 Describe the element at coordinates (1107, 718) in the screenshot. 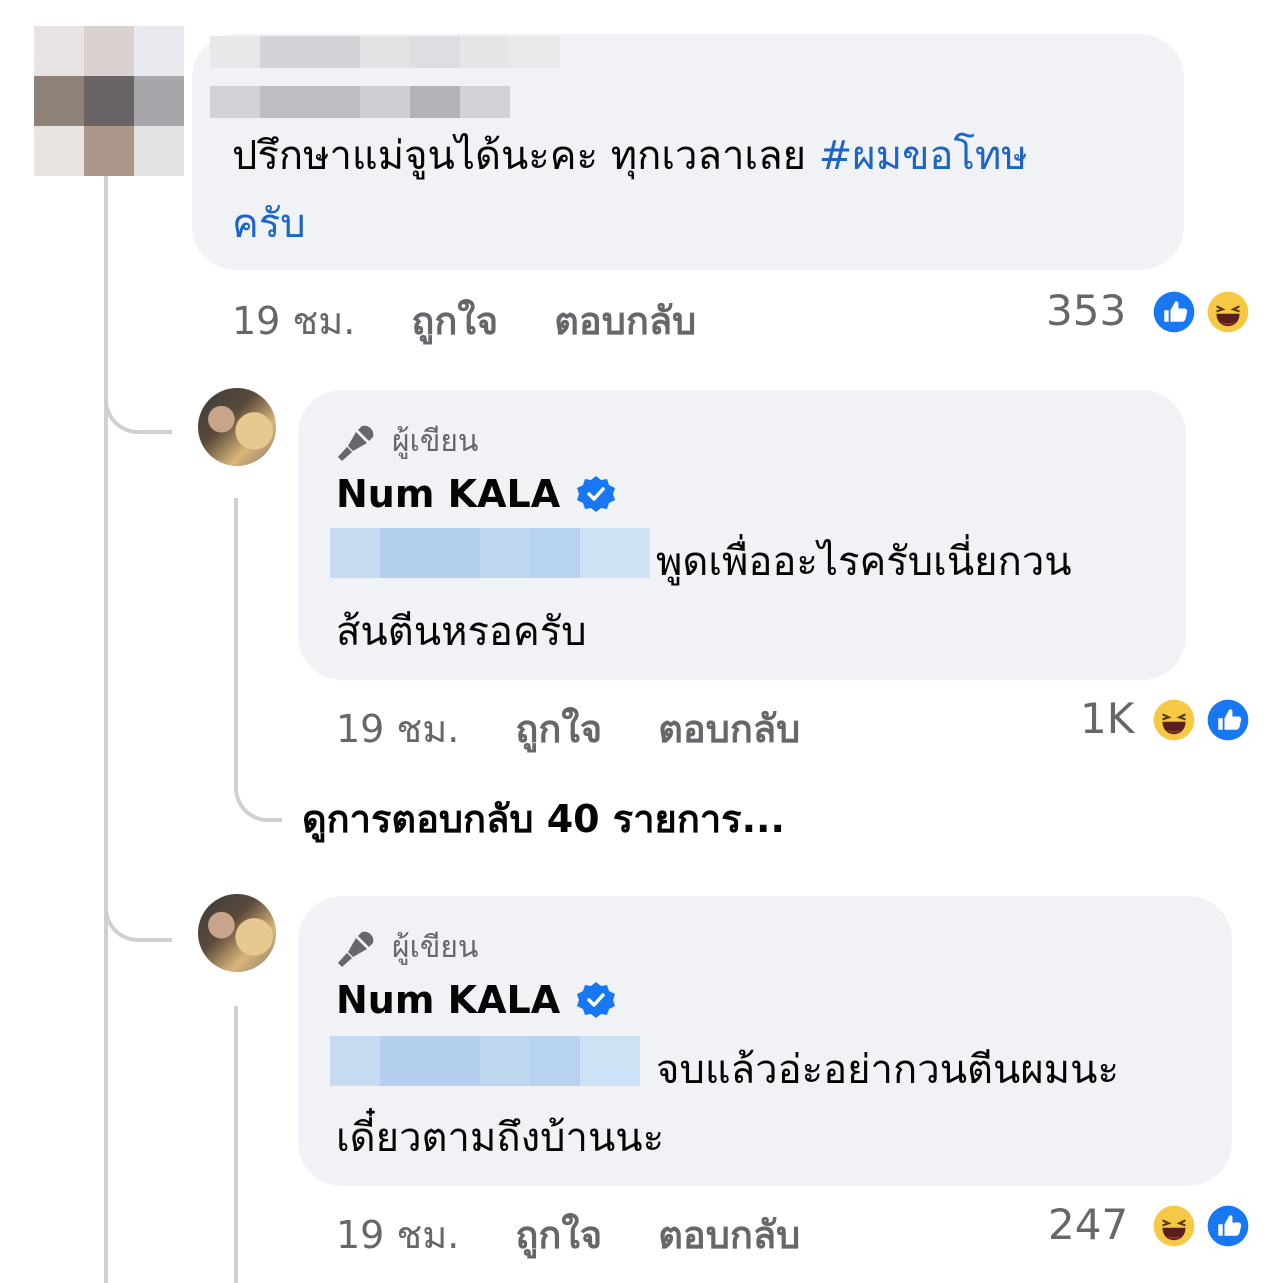

I see `reaction-count: 1K` at that location.